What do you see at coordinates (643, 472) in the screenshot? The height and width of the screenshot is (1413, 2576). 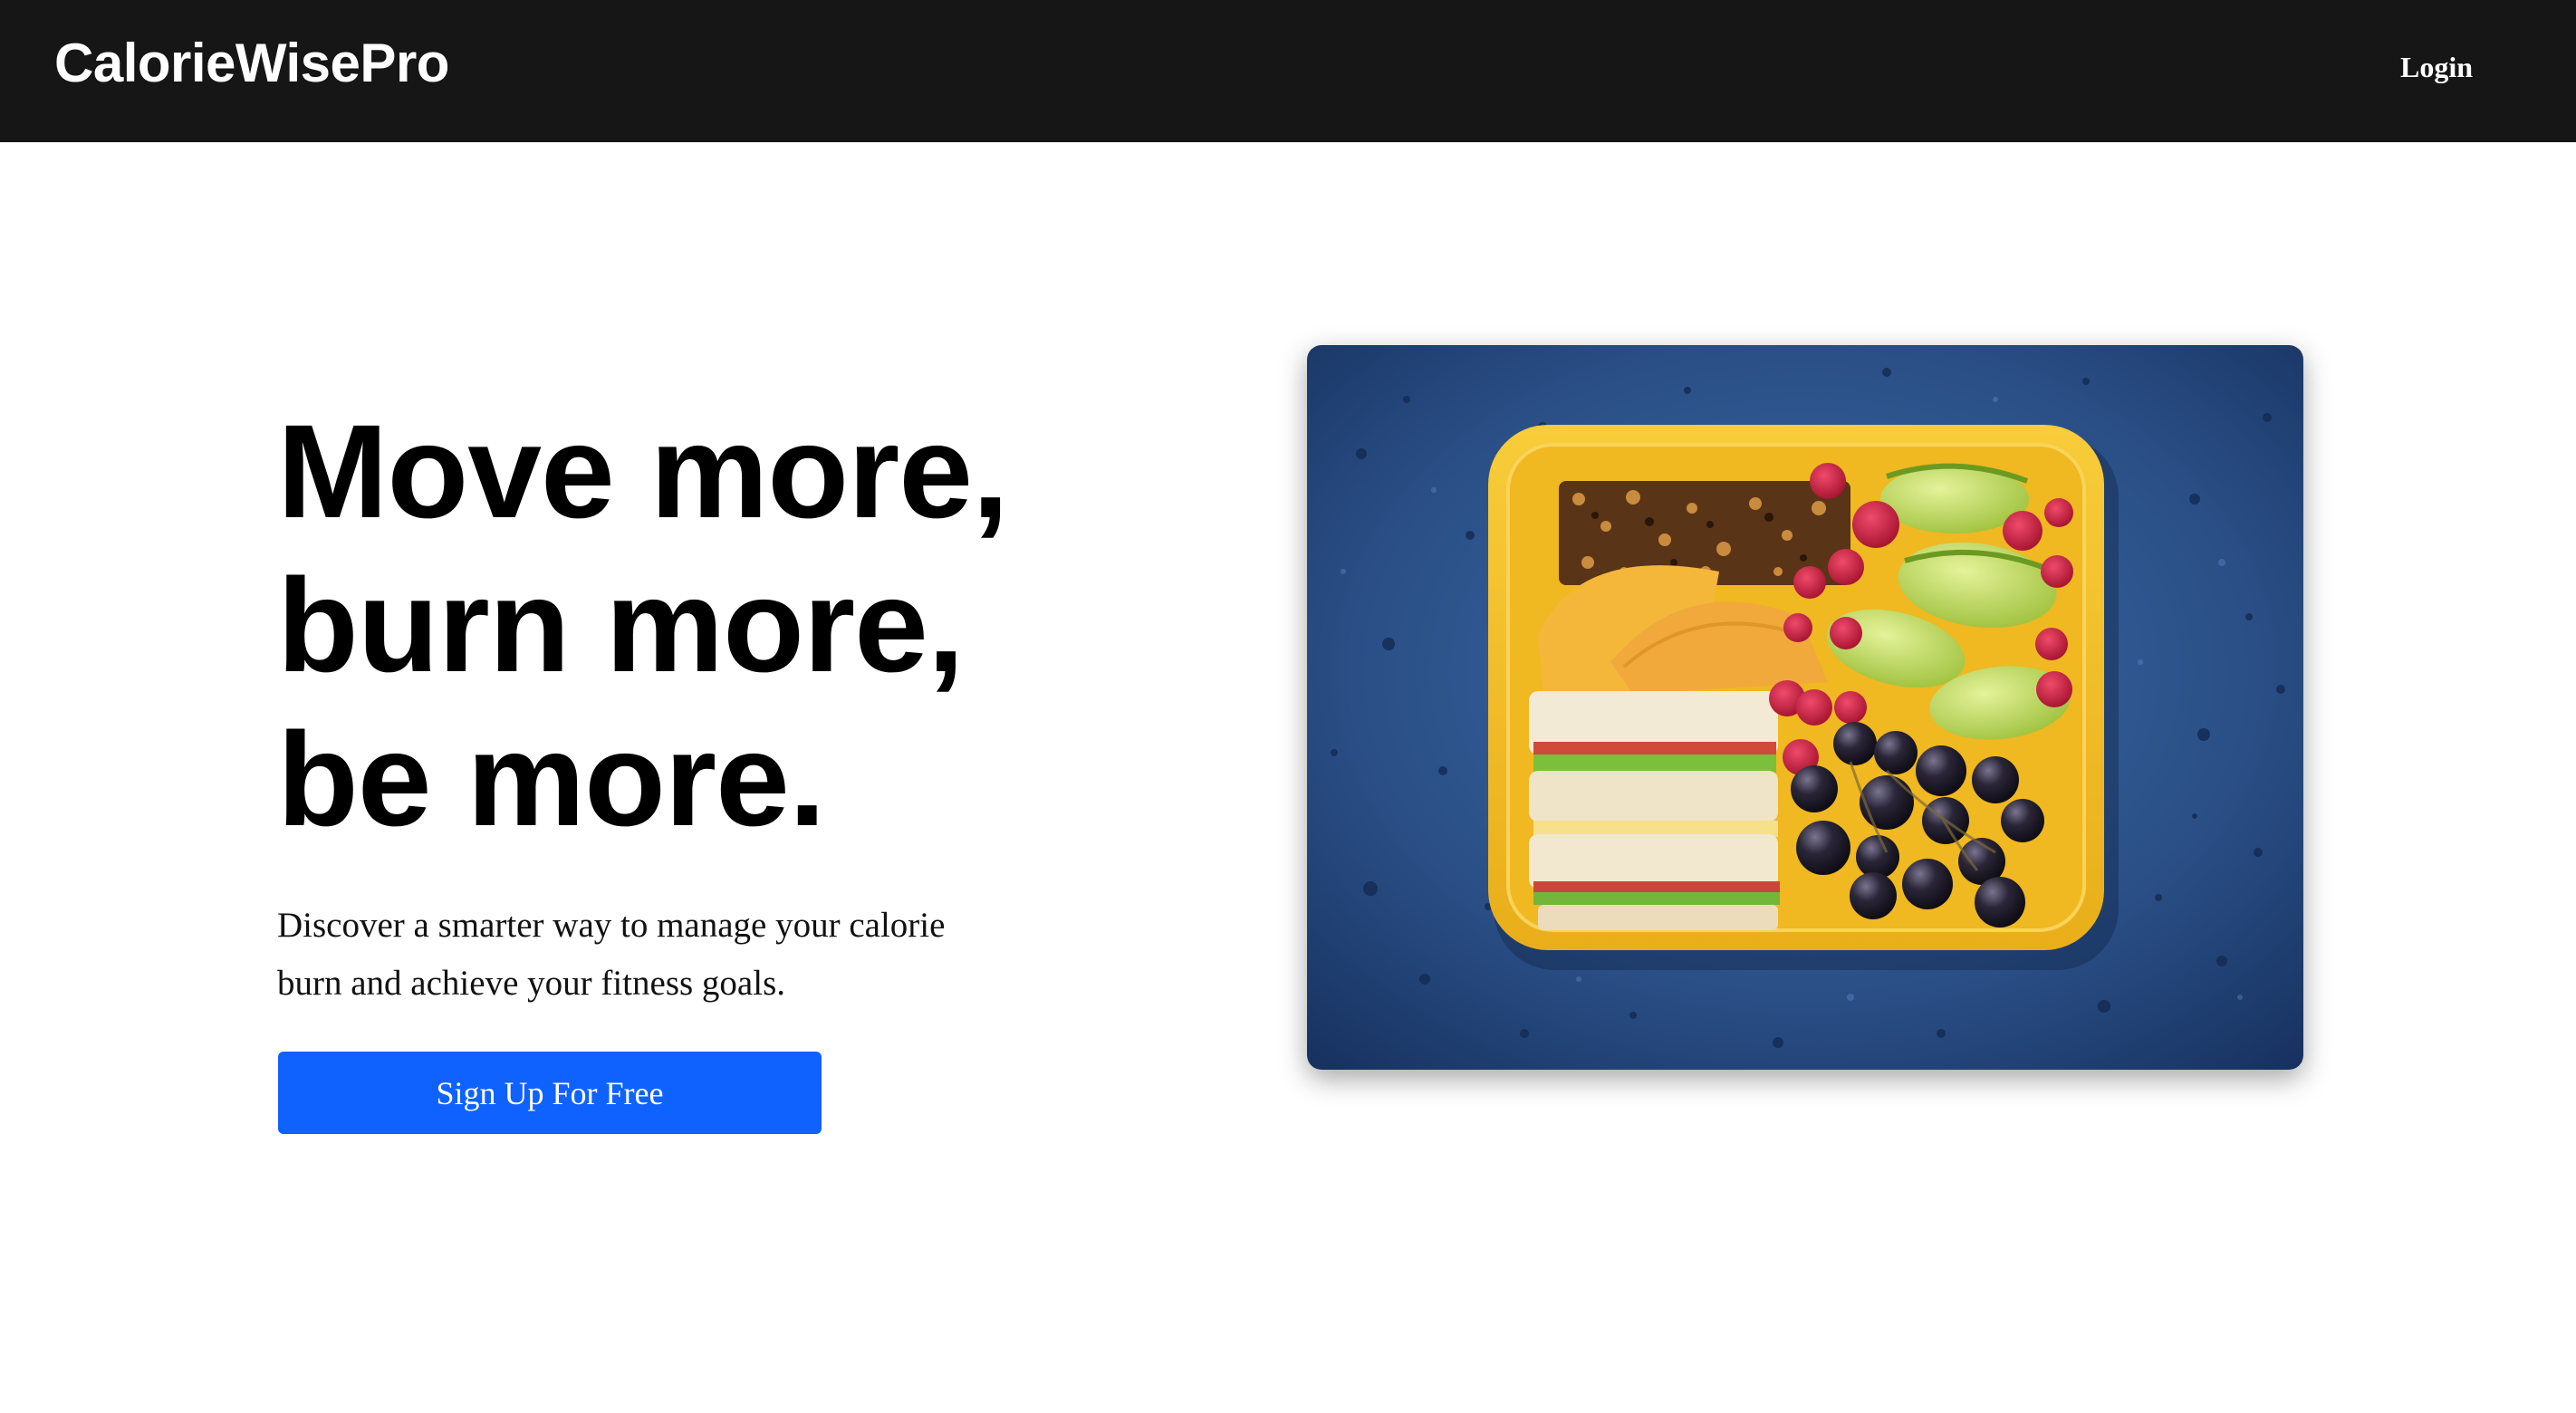 I see `headline-line-1: Move more,` at bounding box center [643, 472].